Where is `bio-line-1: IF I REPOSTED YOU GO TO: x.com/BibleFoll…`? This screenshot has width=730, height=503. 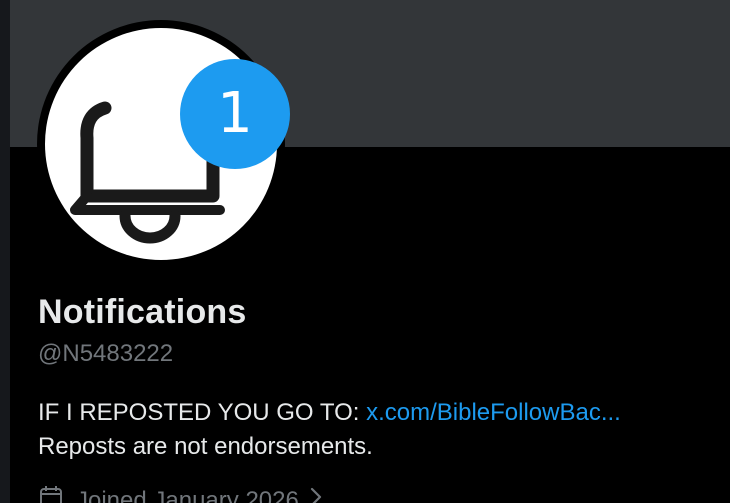
bio-line-1: IF I REPOSTED YOU GO TO: x.com/BibleFoll… is located at coordinates (378, 413).